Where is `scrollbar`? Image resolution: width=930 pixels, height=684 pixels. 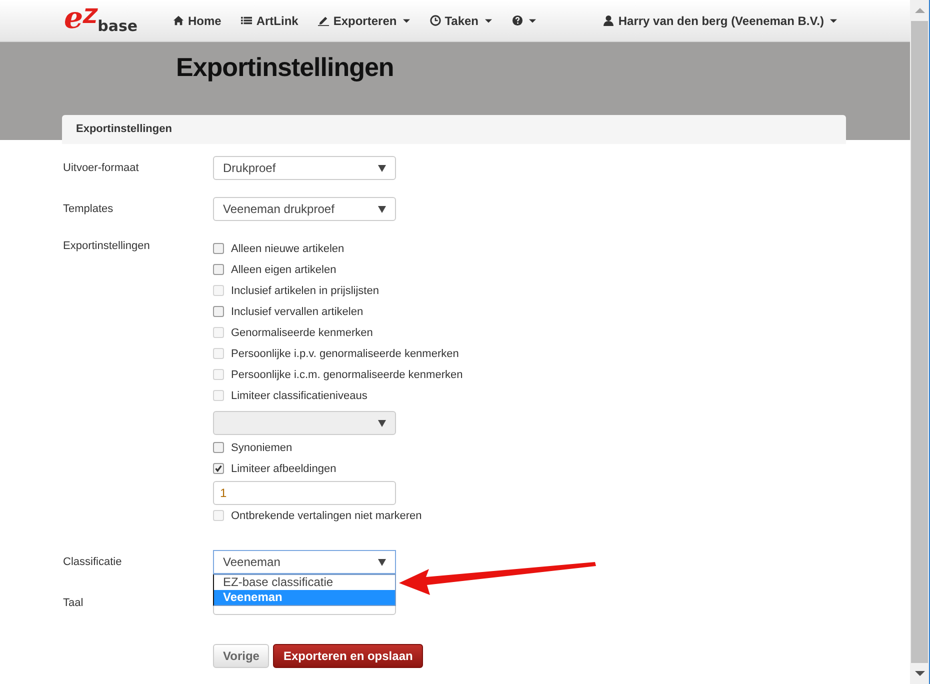 scrollbar is located at coordinates (920, 342).